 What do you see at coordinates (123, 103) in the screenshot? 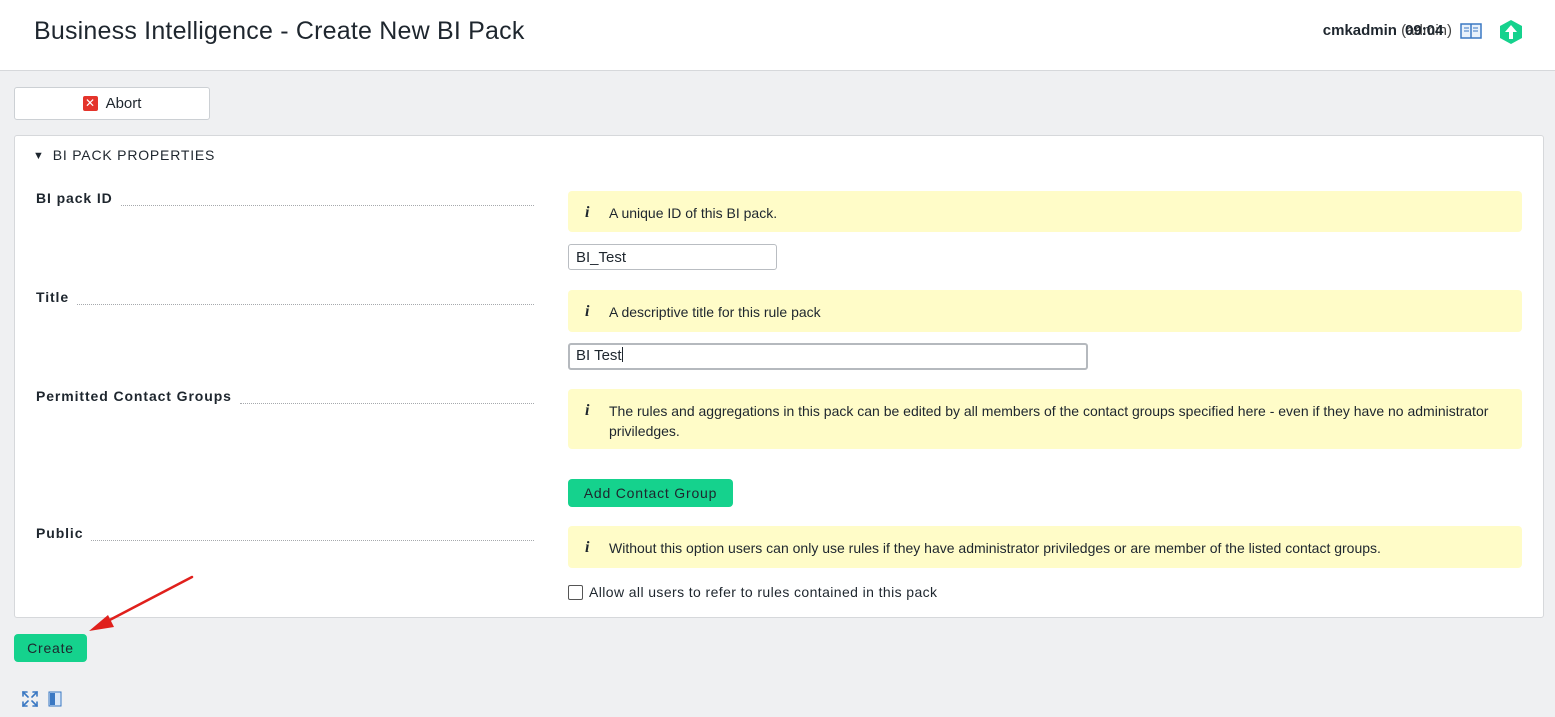
I see `abort-label: Abort` at bounding box center [123, 103].